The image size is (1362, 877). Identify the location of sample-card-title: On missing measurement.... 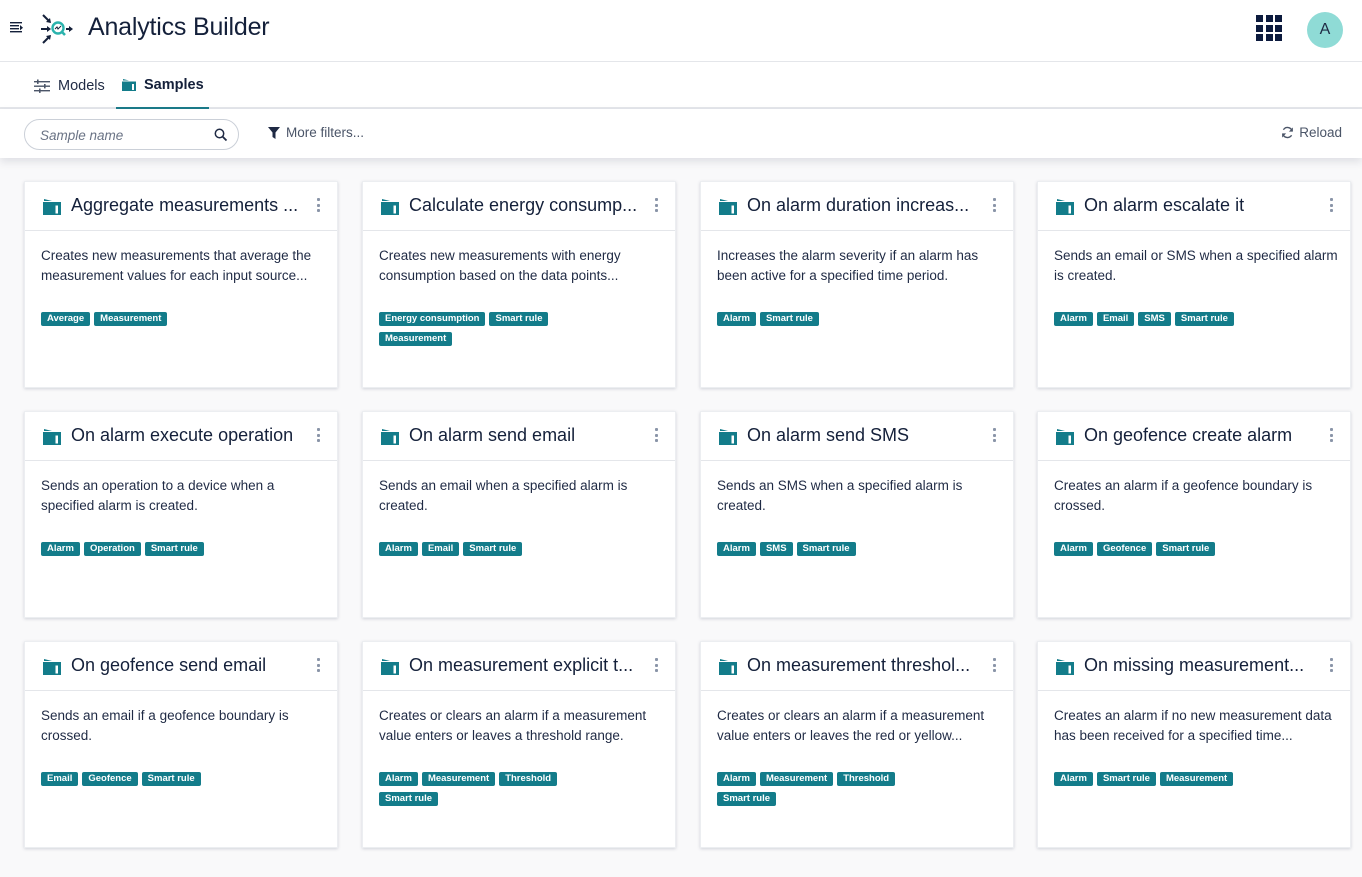
(1194, 665).